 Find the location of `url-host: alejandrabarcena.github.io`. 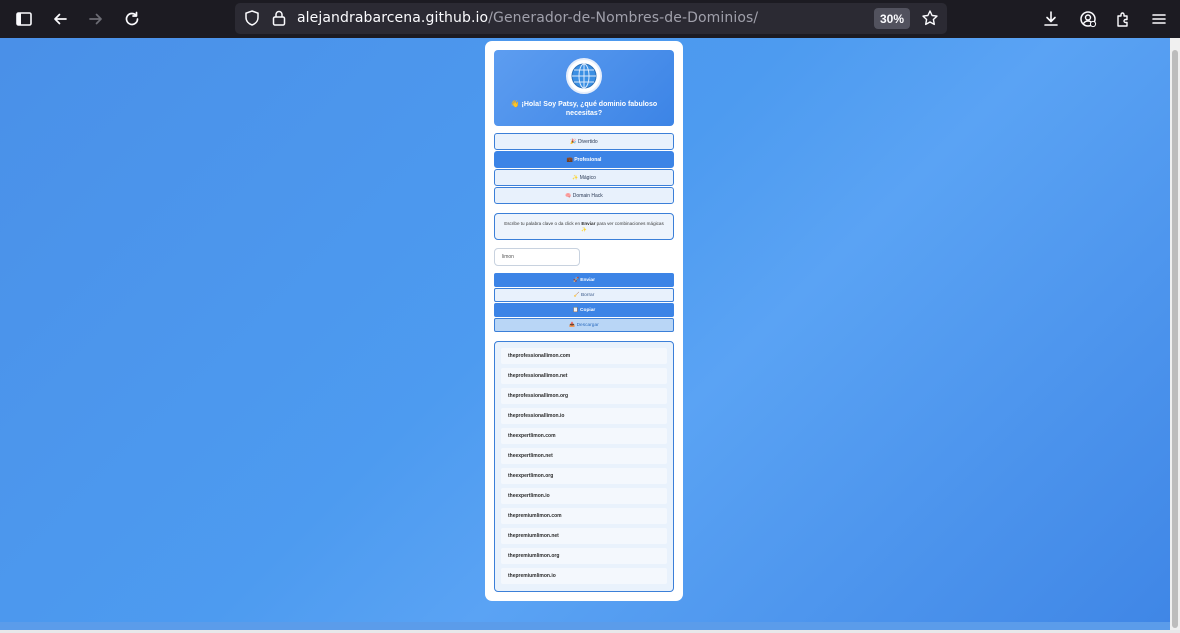

url-host: alejandrabarcena.github.io is located at coordinates (393, 18).